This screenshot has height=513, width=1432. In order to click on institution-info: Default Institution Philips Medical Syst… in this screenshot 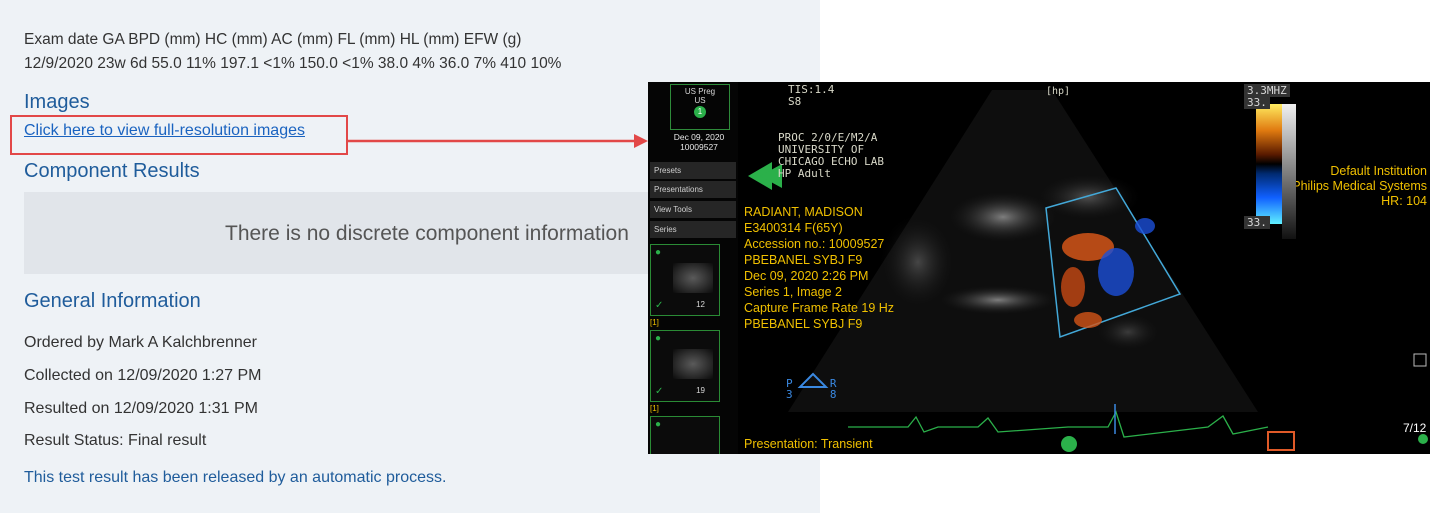, I will do `click(1359, 186)`.